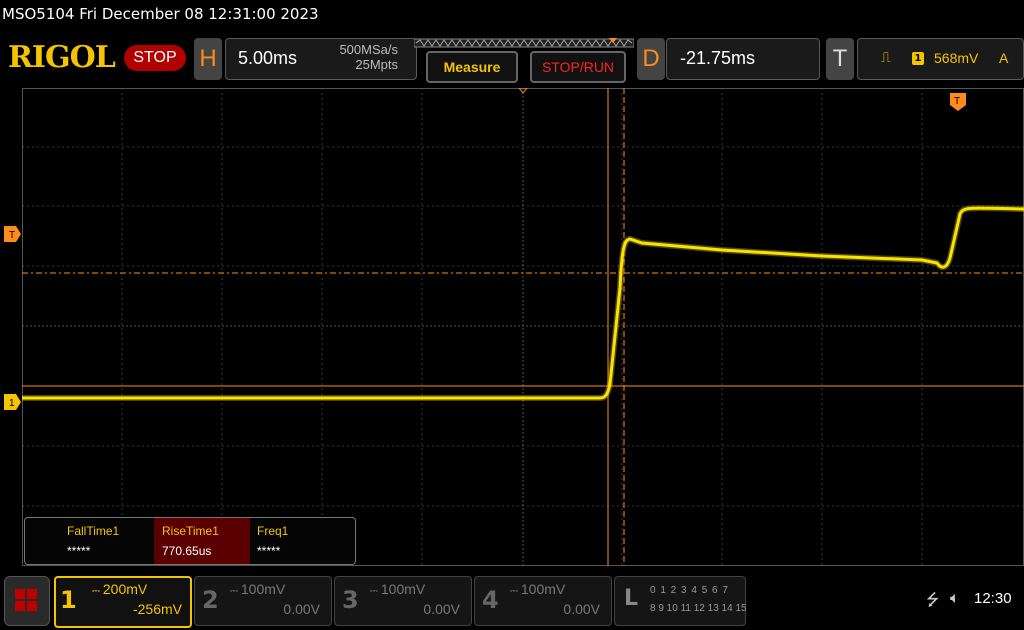 The width and height of the screenshot is (1024, 630). Describe the element at coordinates (651, 59) in the screenshot. I see `delay-tag: D` at that location.